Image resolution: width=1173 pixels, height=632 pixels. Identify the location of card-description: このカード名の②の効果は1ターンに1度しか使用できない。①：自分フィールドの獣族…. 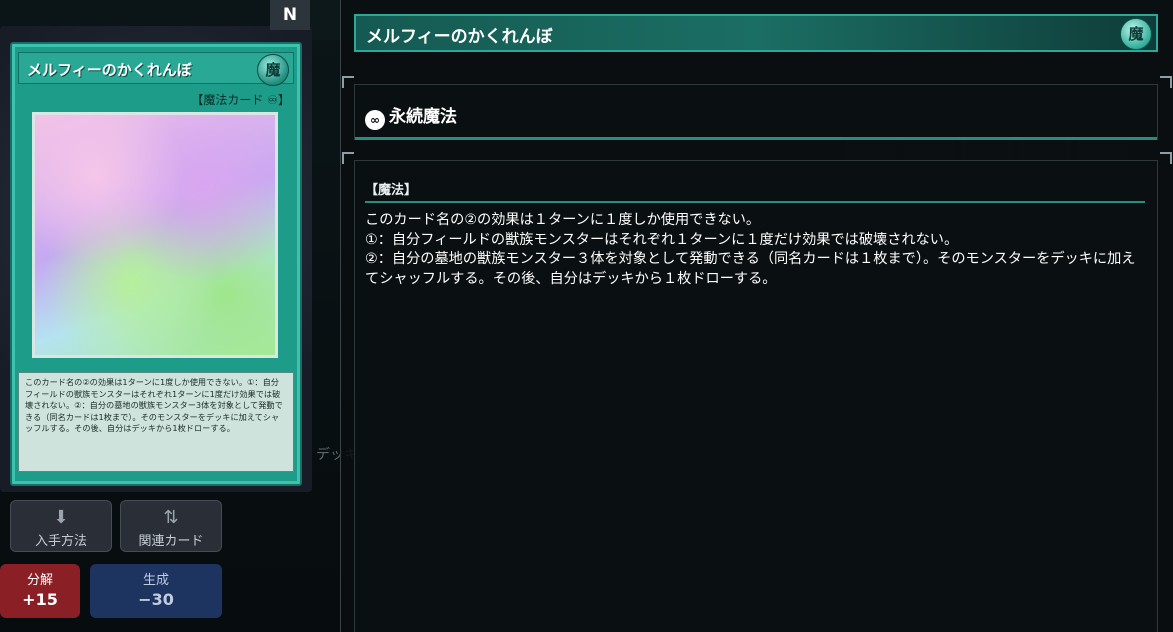
(156, 422).